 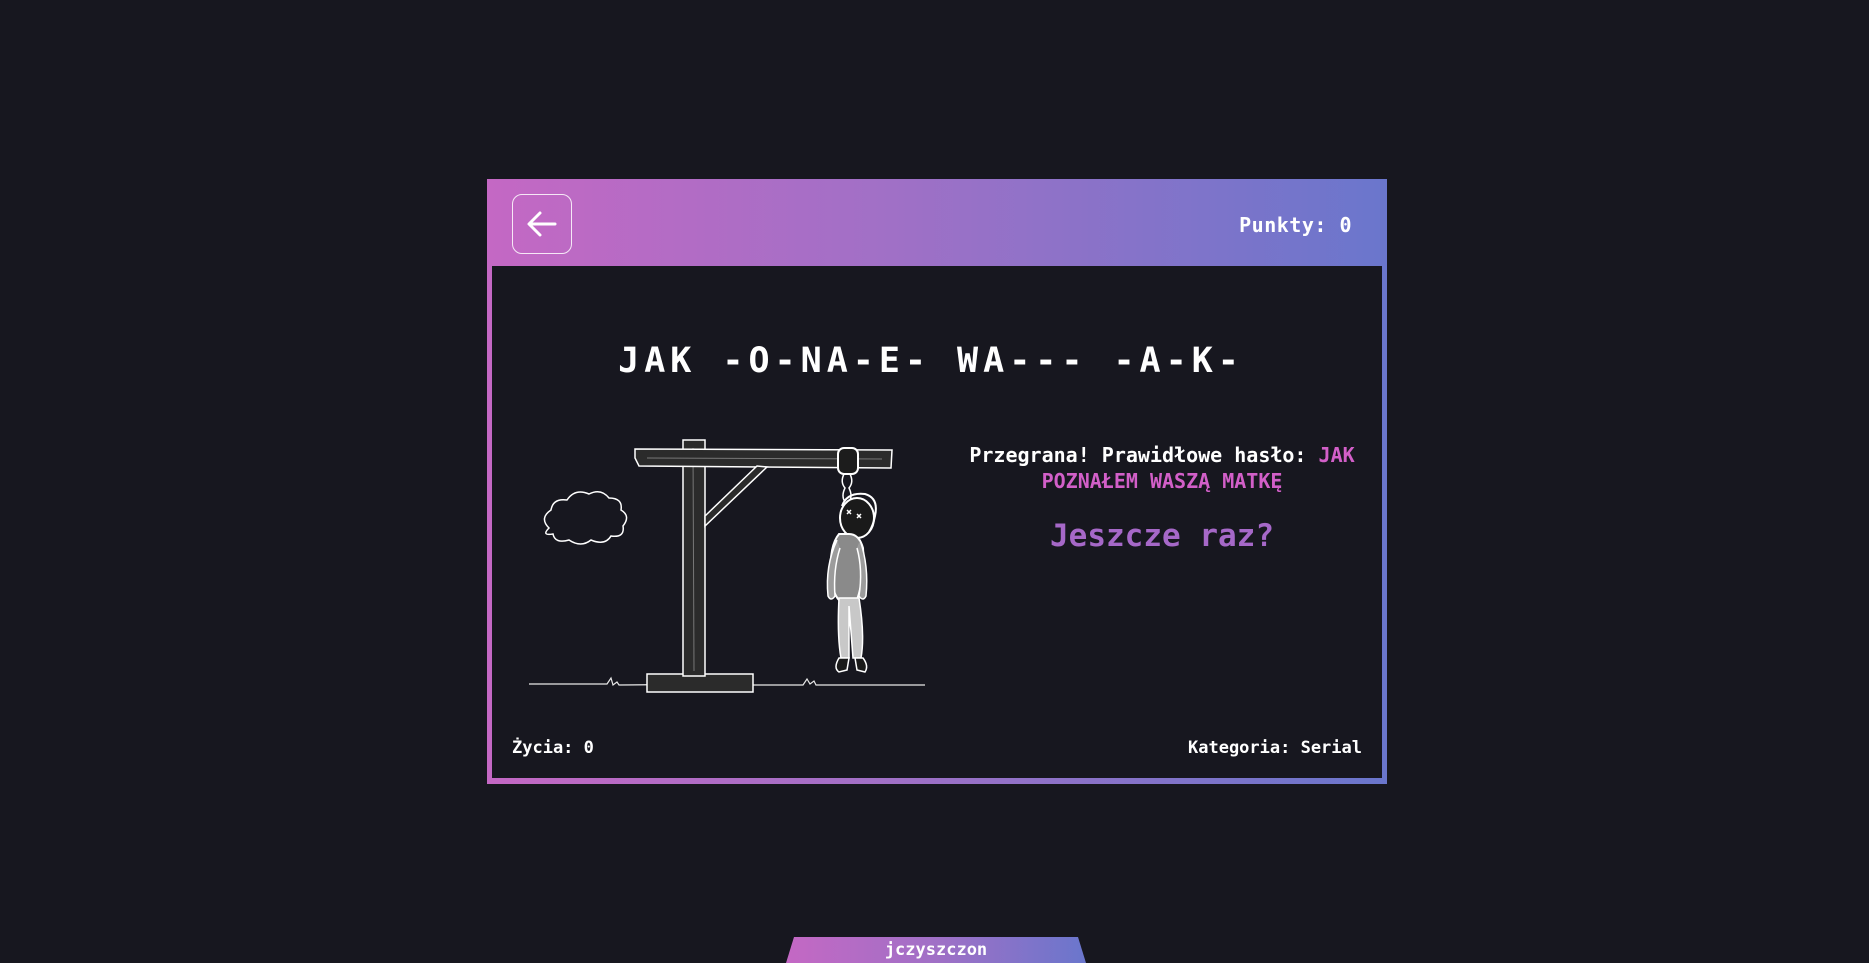 What do you see at coordinates (736, 496) in the screenshot?
I see `gallows-brace` at bounding box center [736, 496].